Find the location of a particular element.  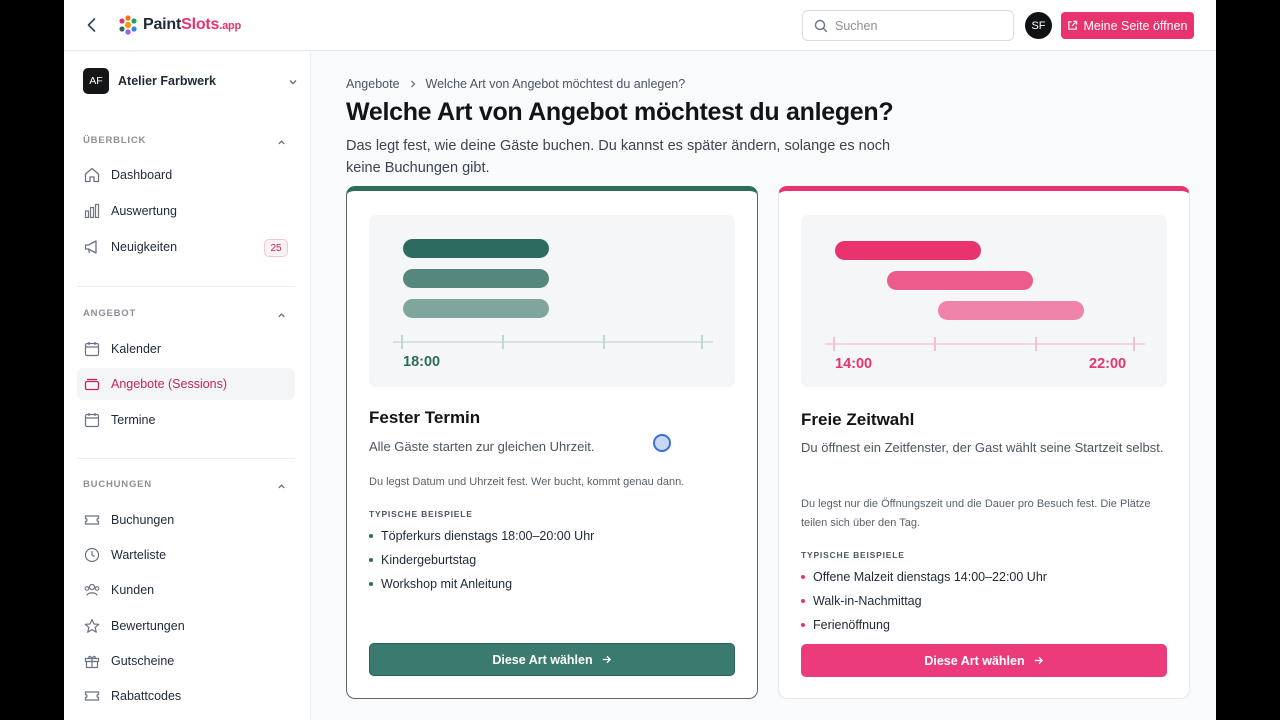

section-header-overview: ÜBERBLICK is located at coordinates (185, 142).